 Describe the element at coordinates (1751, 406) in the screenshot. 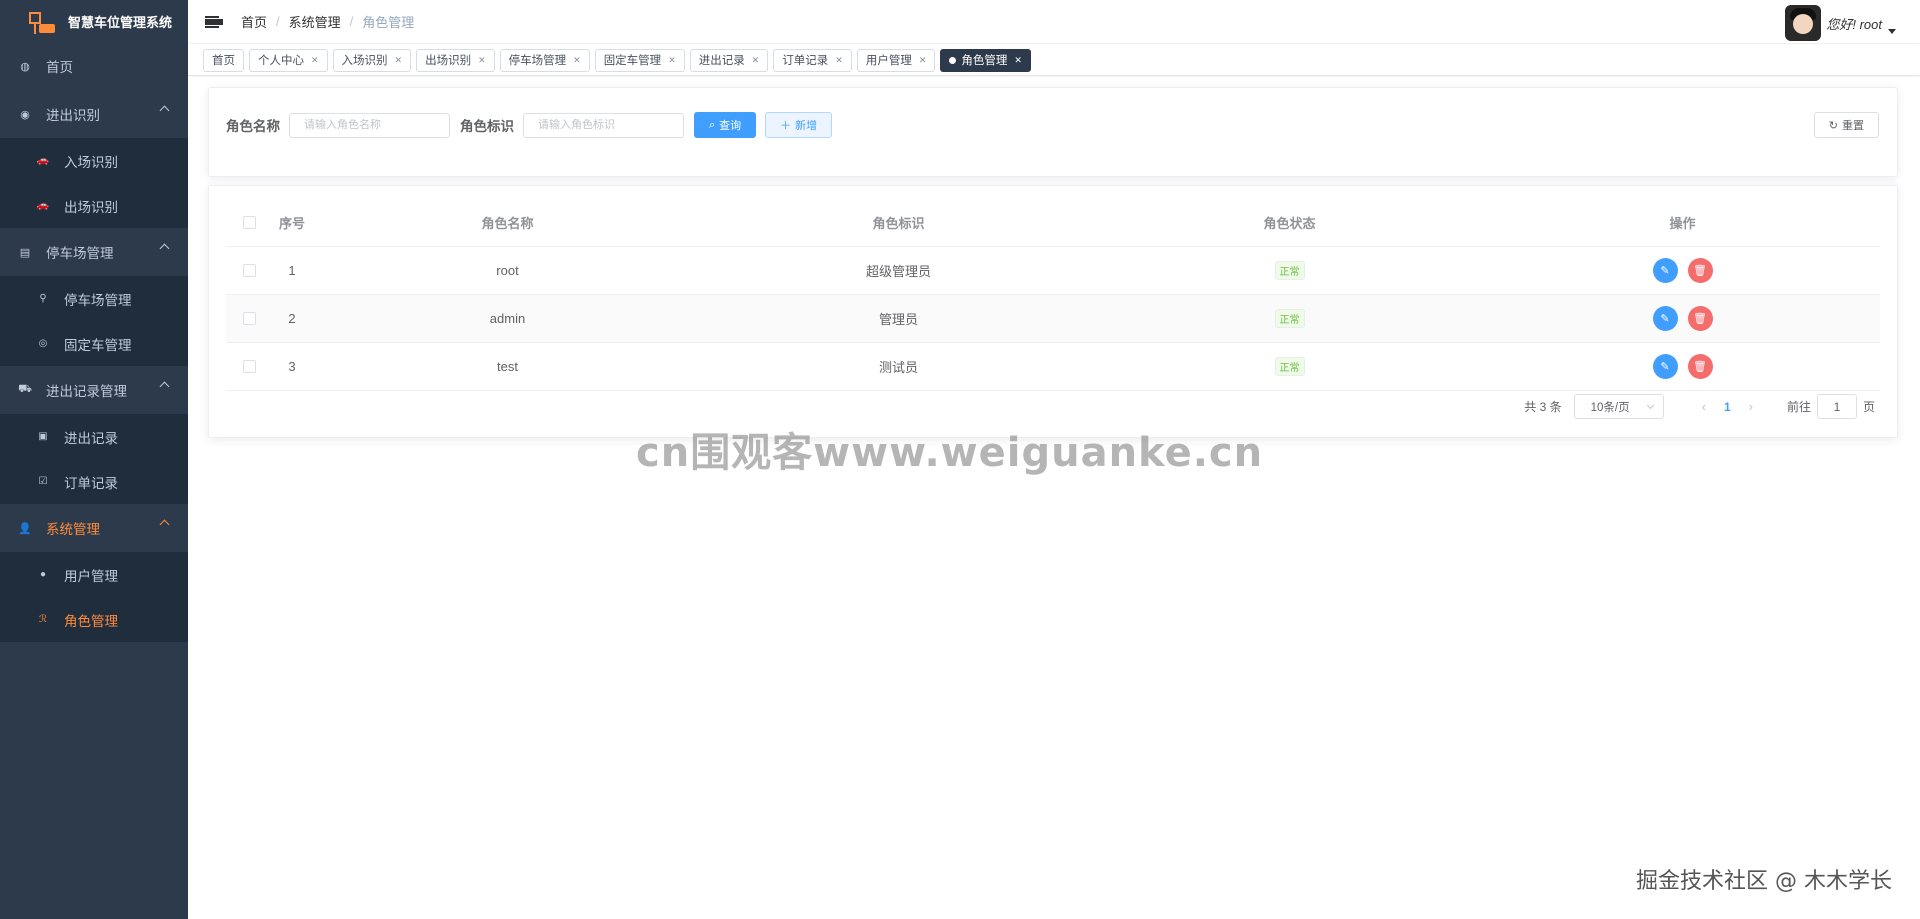

I see `next-page-button: ›` at that location.